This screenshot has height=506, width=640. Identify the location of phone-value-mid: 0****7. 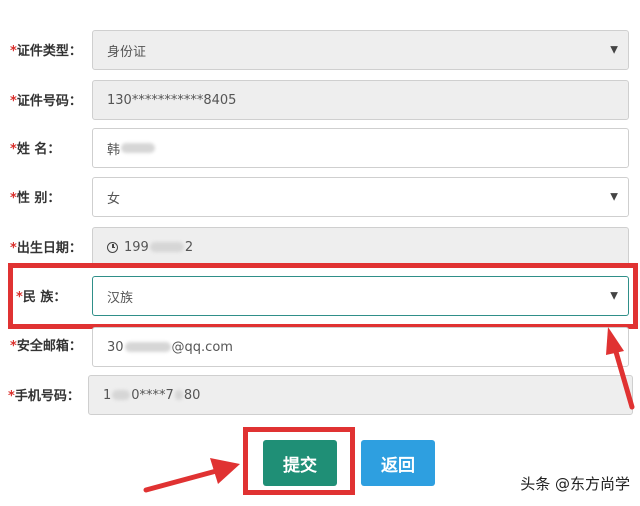
(152, 395).